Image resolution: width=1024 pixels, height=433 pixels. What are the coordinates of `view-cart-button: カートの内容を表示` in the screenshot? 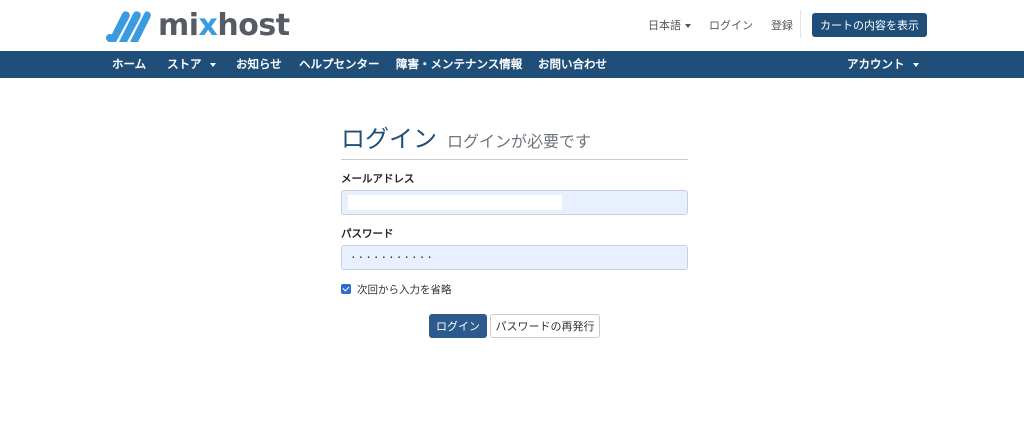 It's located at (869, 25).